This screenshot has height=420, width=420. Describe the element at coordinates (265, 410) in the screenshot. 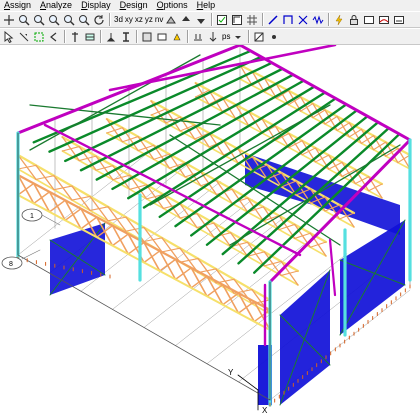

I see `axis-x-label: X` at that location.